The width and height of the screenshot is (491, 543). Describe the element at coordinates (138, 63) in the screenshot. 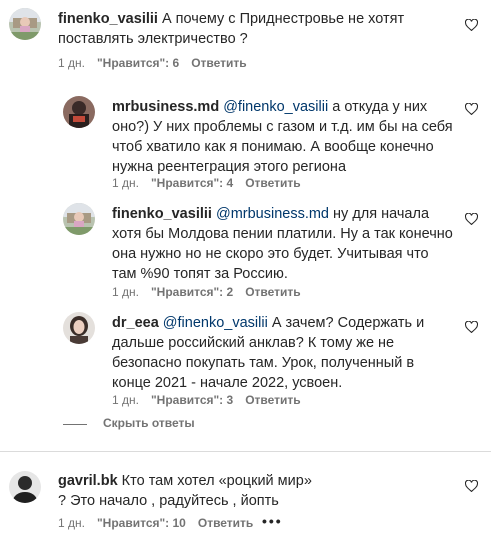

I see `comment-likes: "Нравится": 6` at that location.